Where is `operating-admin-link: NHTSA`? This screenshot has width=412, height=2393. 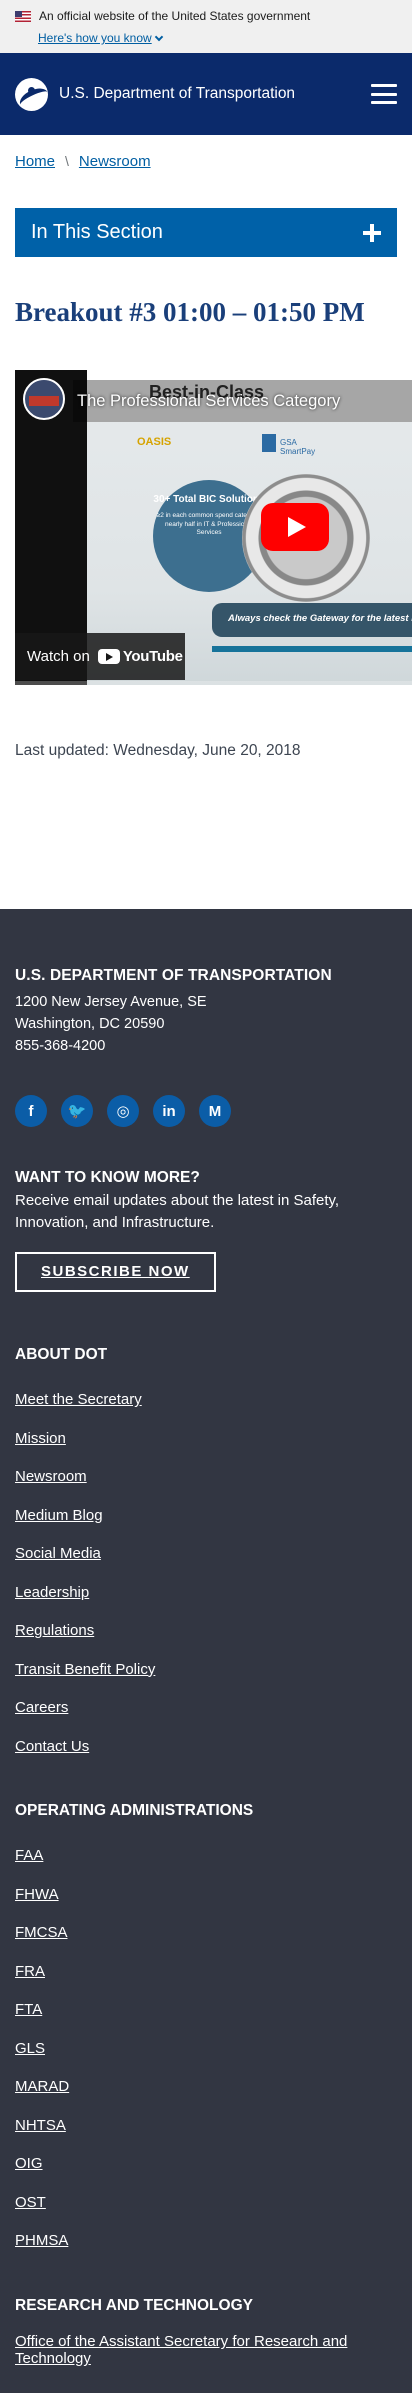
operating-admin-link: NHTSA is located at coordinates (40, 2125).